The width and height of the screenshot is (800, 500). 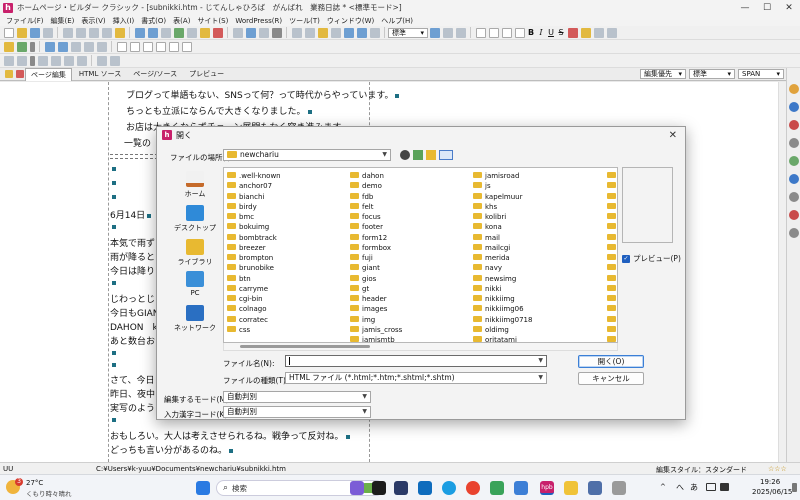 I want to click on file-list-item: brompton, so click(x=250, y=258).